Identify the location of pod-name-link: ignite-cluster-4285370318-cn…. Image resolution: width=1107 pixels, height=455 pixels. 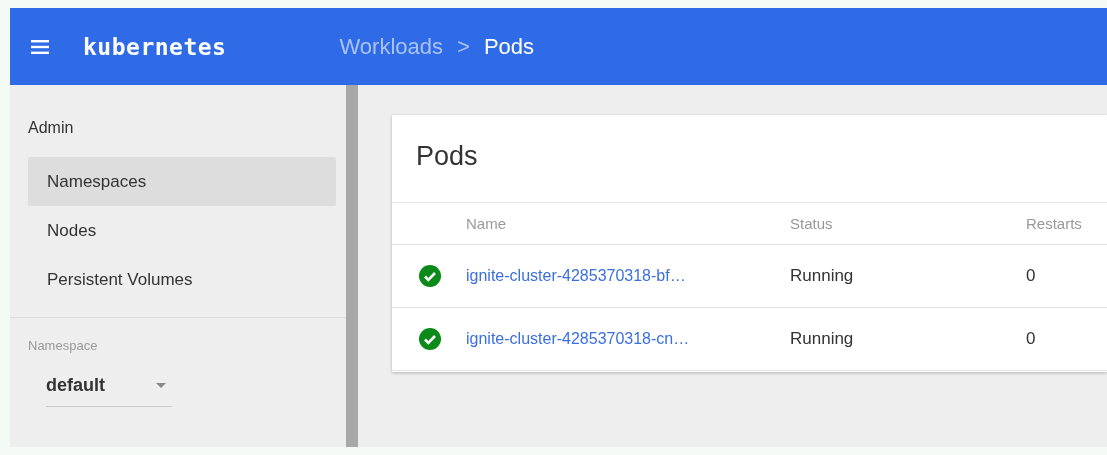
(628, 339).